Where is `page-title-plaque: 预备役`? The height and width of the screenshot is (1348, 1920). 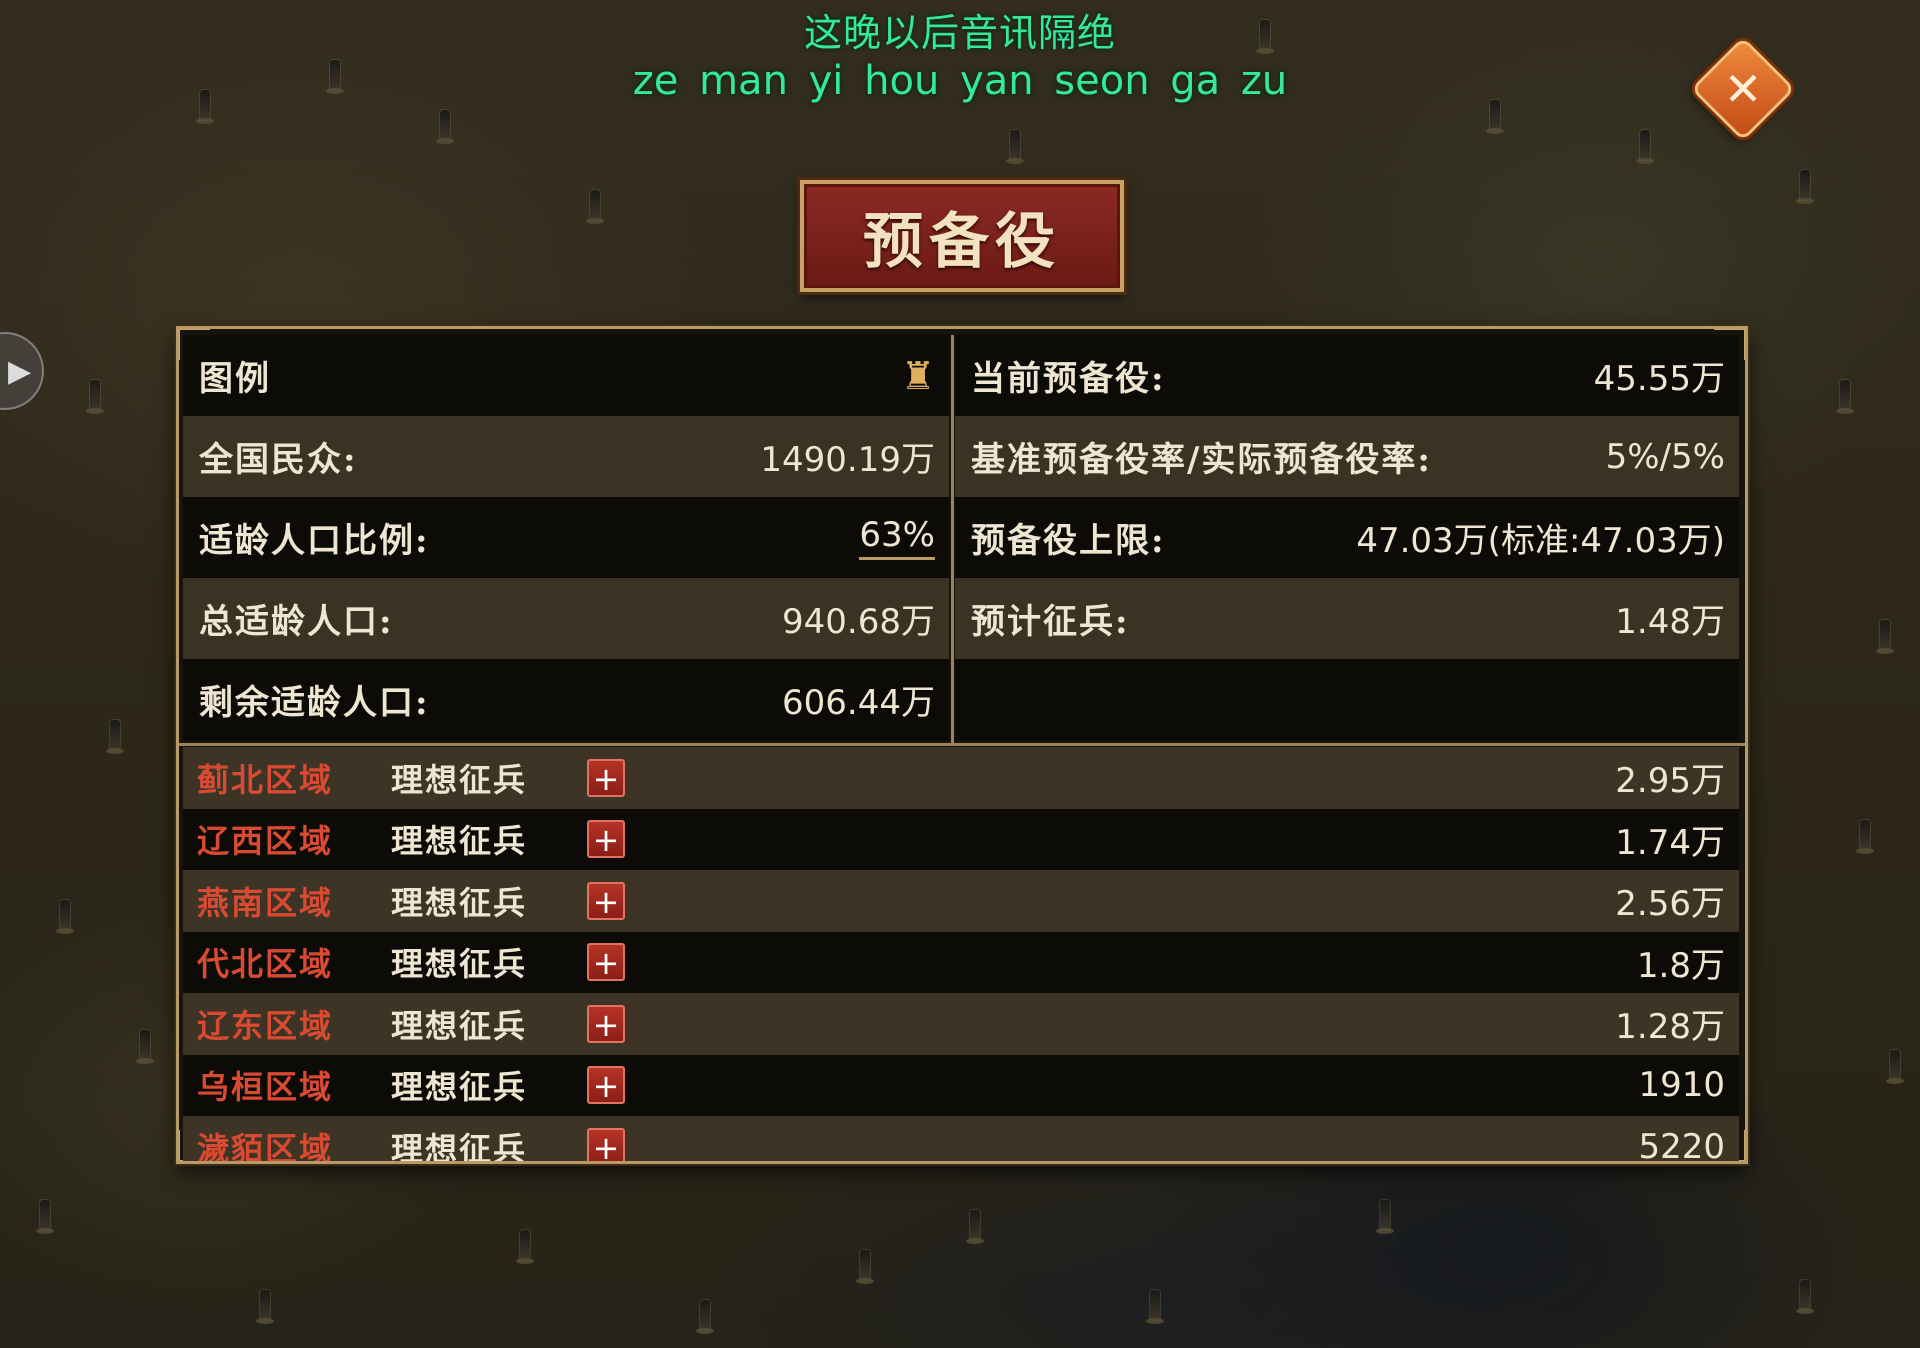 page-title-plaque: 预备役 is located at coordinates (962, 236).